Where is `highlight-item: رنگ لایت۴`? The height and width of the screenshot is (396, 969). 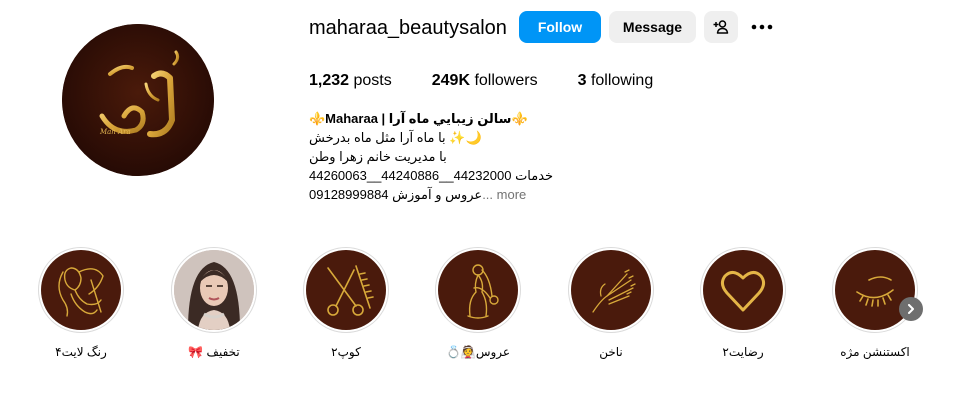
highlight-item: رنگ لایت۴ is located at coordinates (81, 303).